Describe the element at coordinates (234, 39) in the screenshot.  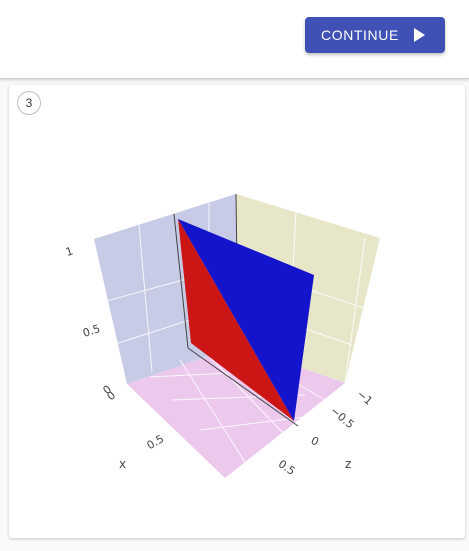
I see `top-toolbar: CONTINUE` at that location.